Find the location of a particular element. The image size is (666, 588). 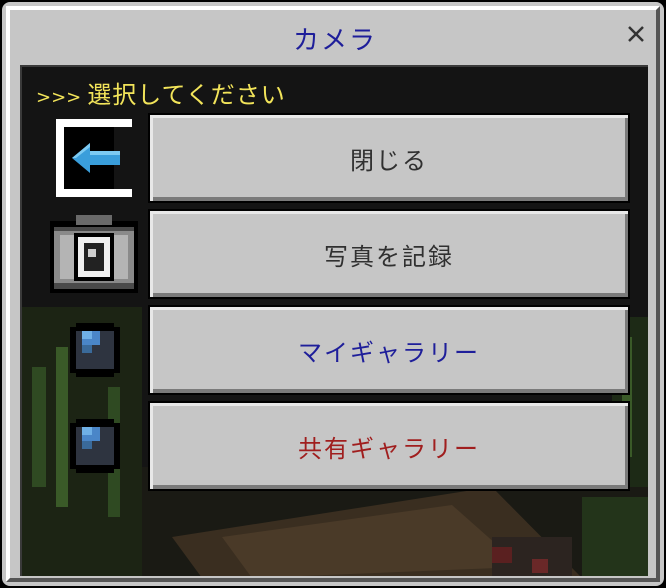

take-photo-label: 写真を記録 is located at coordinates (389, 256).